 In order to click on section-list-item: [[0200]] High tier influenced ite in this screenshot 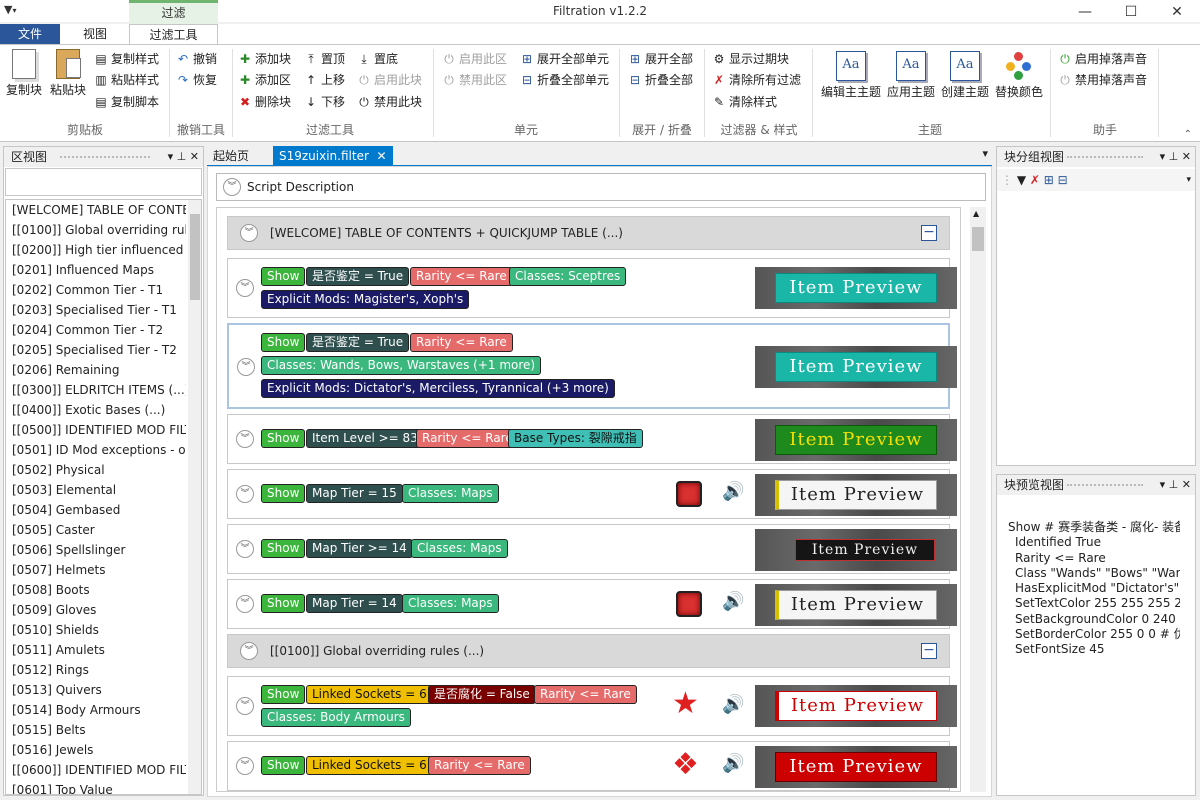, I will do `click(96, 250)`.